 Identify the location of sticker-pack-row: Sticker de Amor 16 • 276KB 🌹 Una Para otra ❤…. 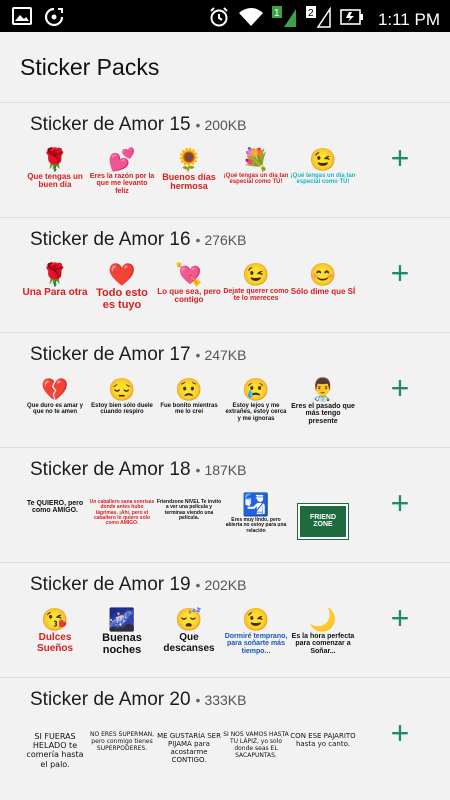
(225, 274).